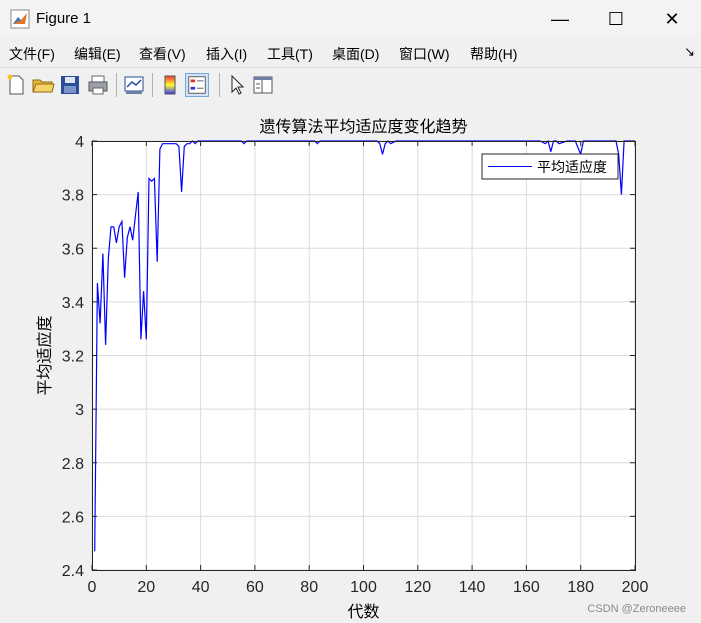 The width and height of the screenshot is (701, 623). What do you see at coordinates (64, 18) in the screenshot?
I see `window-title: Figure 1` at bounding box center [64, 18].